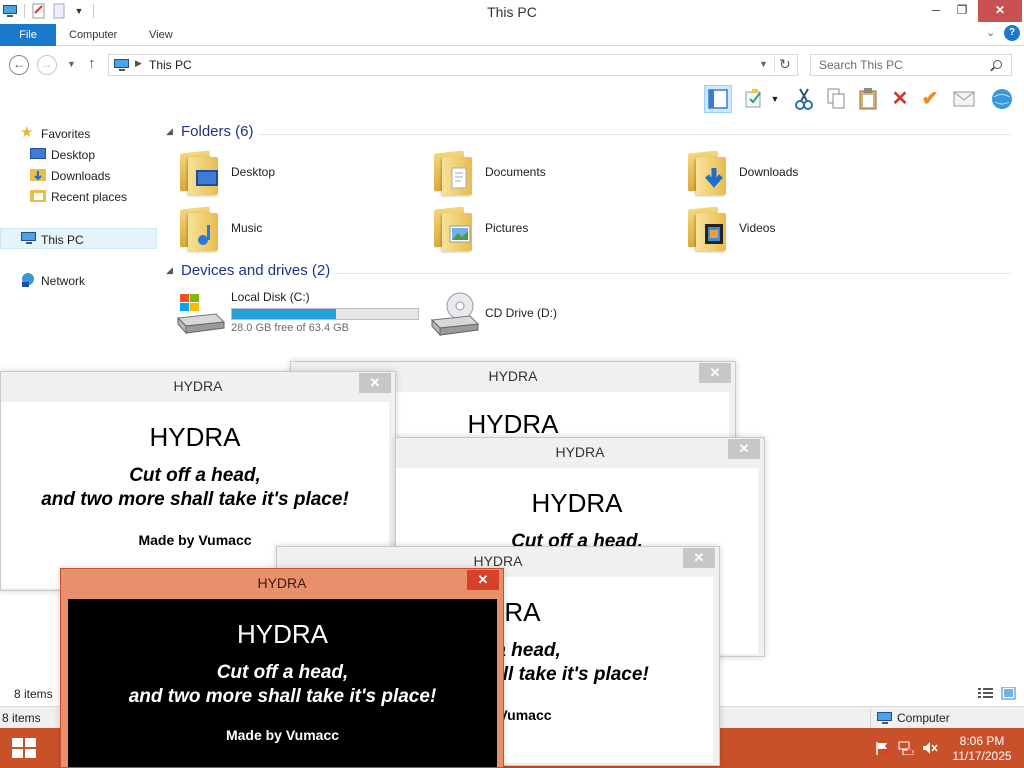 The height and width of the screenshot is (768, 1024). I want to click on system-clock: 8:06 PM 11/17/2025, so click(982, 749).